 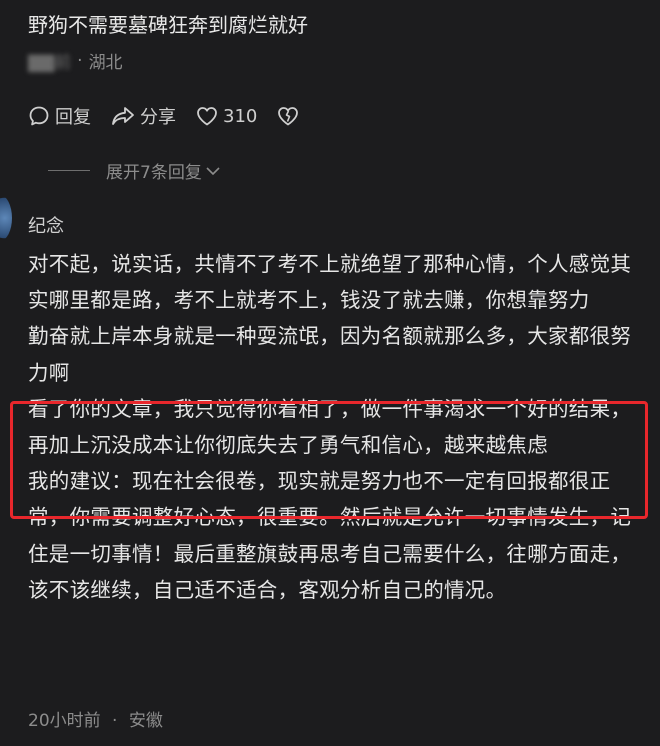 I want to click on parent-comment: 野狗不需要墓碑狂奔到腐烂就好 ▇▇前 · 湖北, so click(x=339, y=41).